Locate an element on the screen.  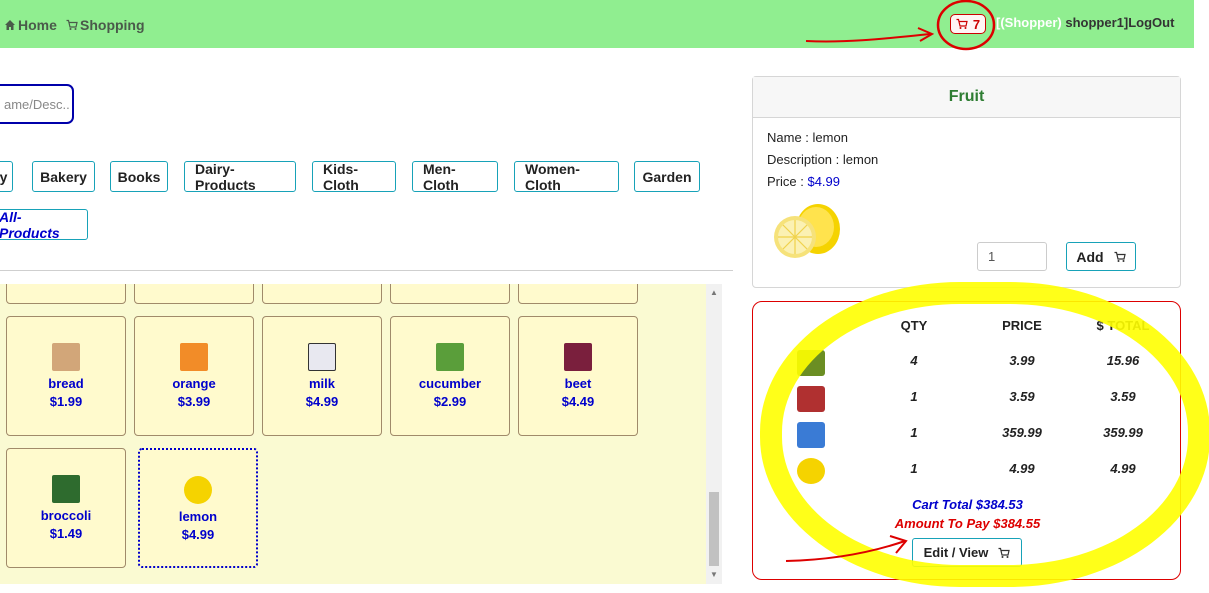
search-input: ame/Desc.. is located at coordinates (37, 104).